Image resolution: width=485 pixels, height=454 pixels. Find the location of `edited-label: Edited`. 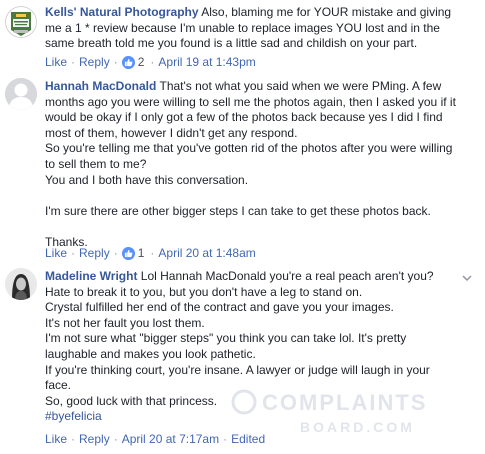

edited-label: Edited is located at coordinates (248, 439).